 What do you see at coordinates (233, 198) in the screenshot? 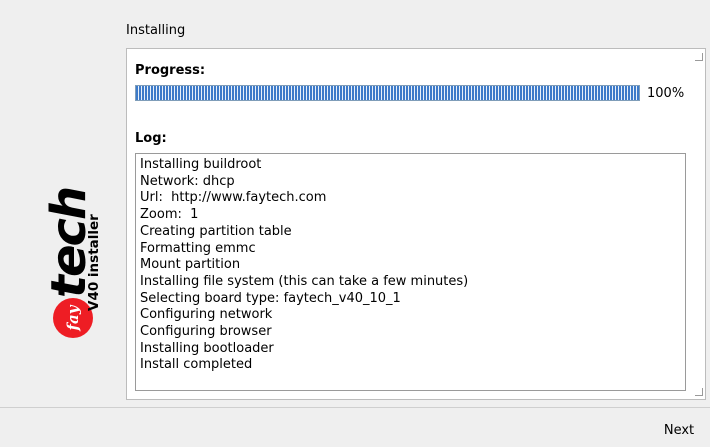
I see `log-line: Url: http://www.faytech.com` at bounding box center [233, 198].